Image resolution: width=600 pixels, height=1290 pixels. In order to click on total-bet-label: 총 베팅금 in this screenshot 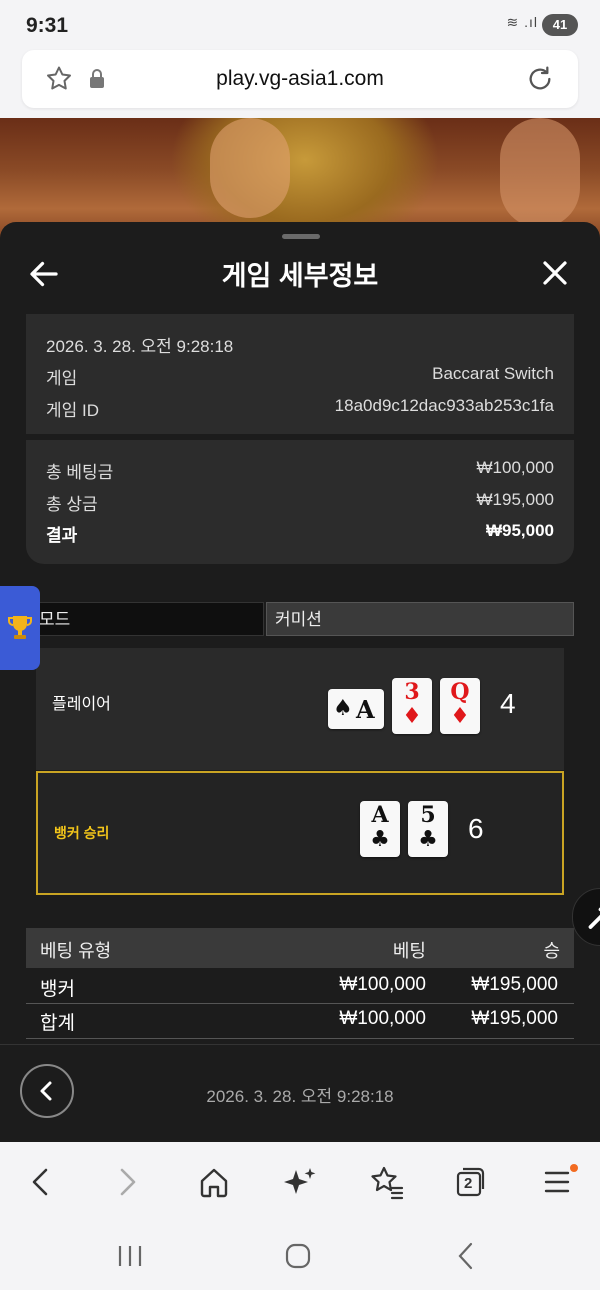, I will do `click(80, 472)`.